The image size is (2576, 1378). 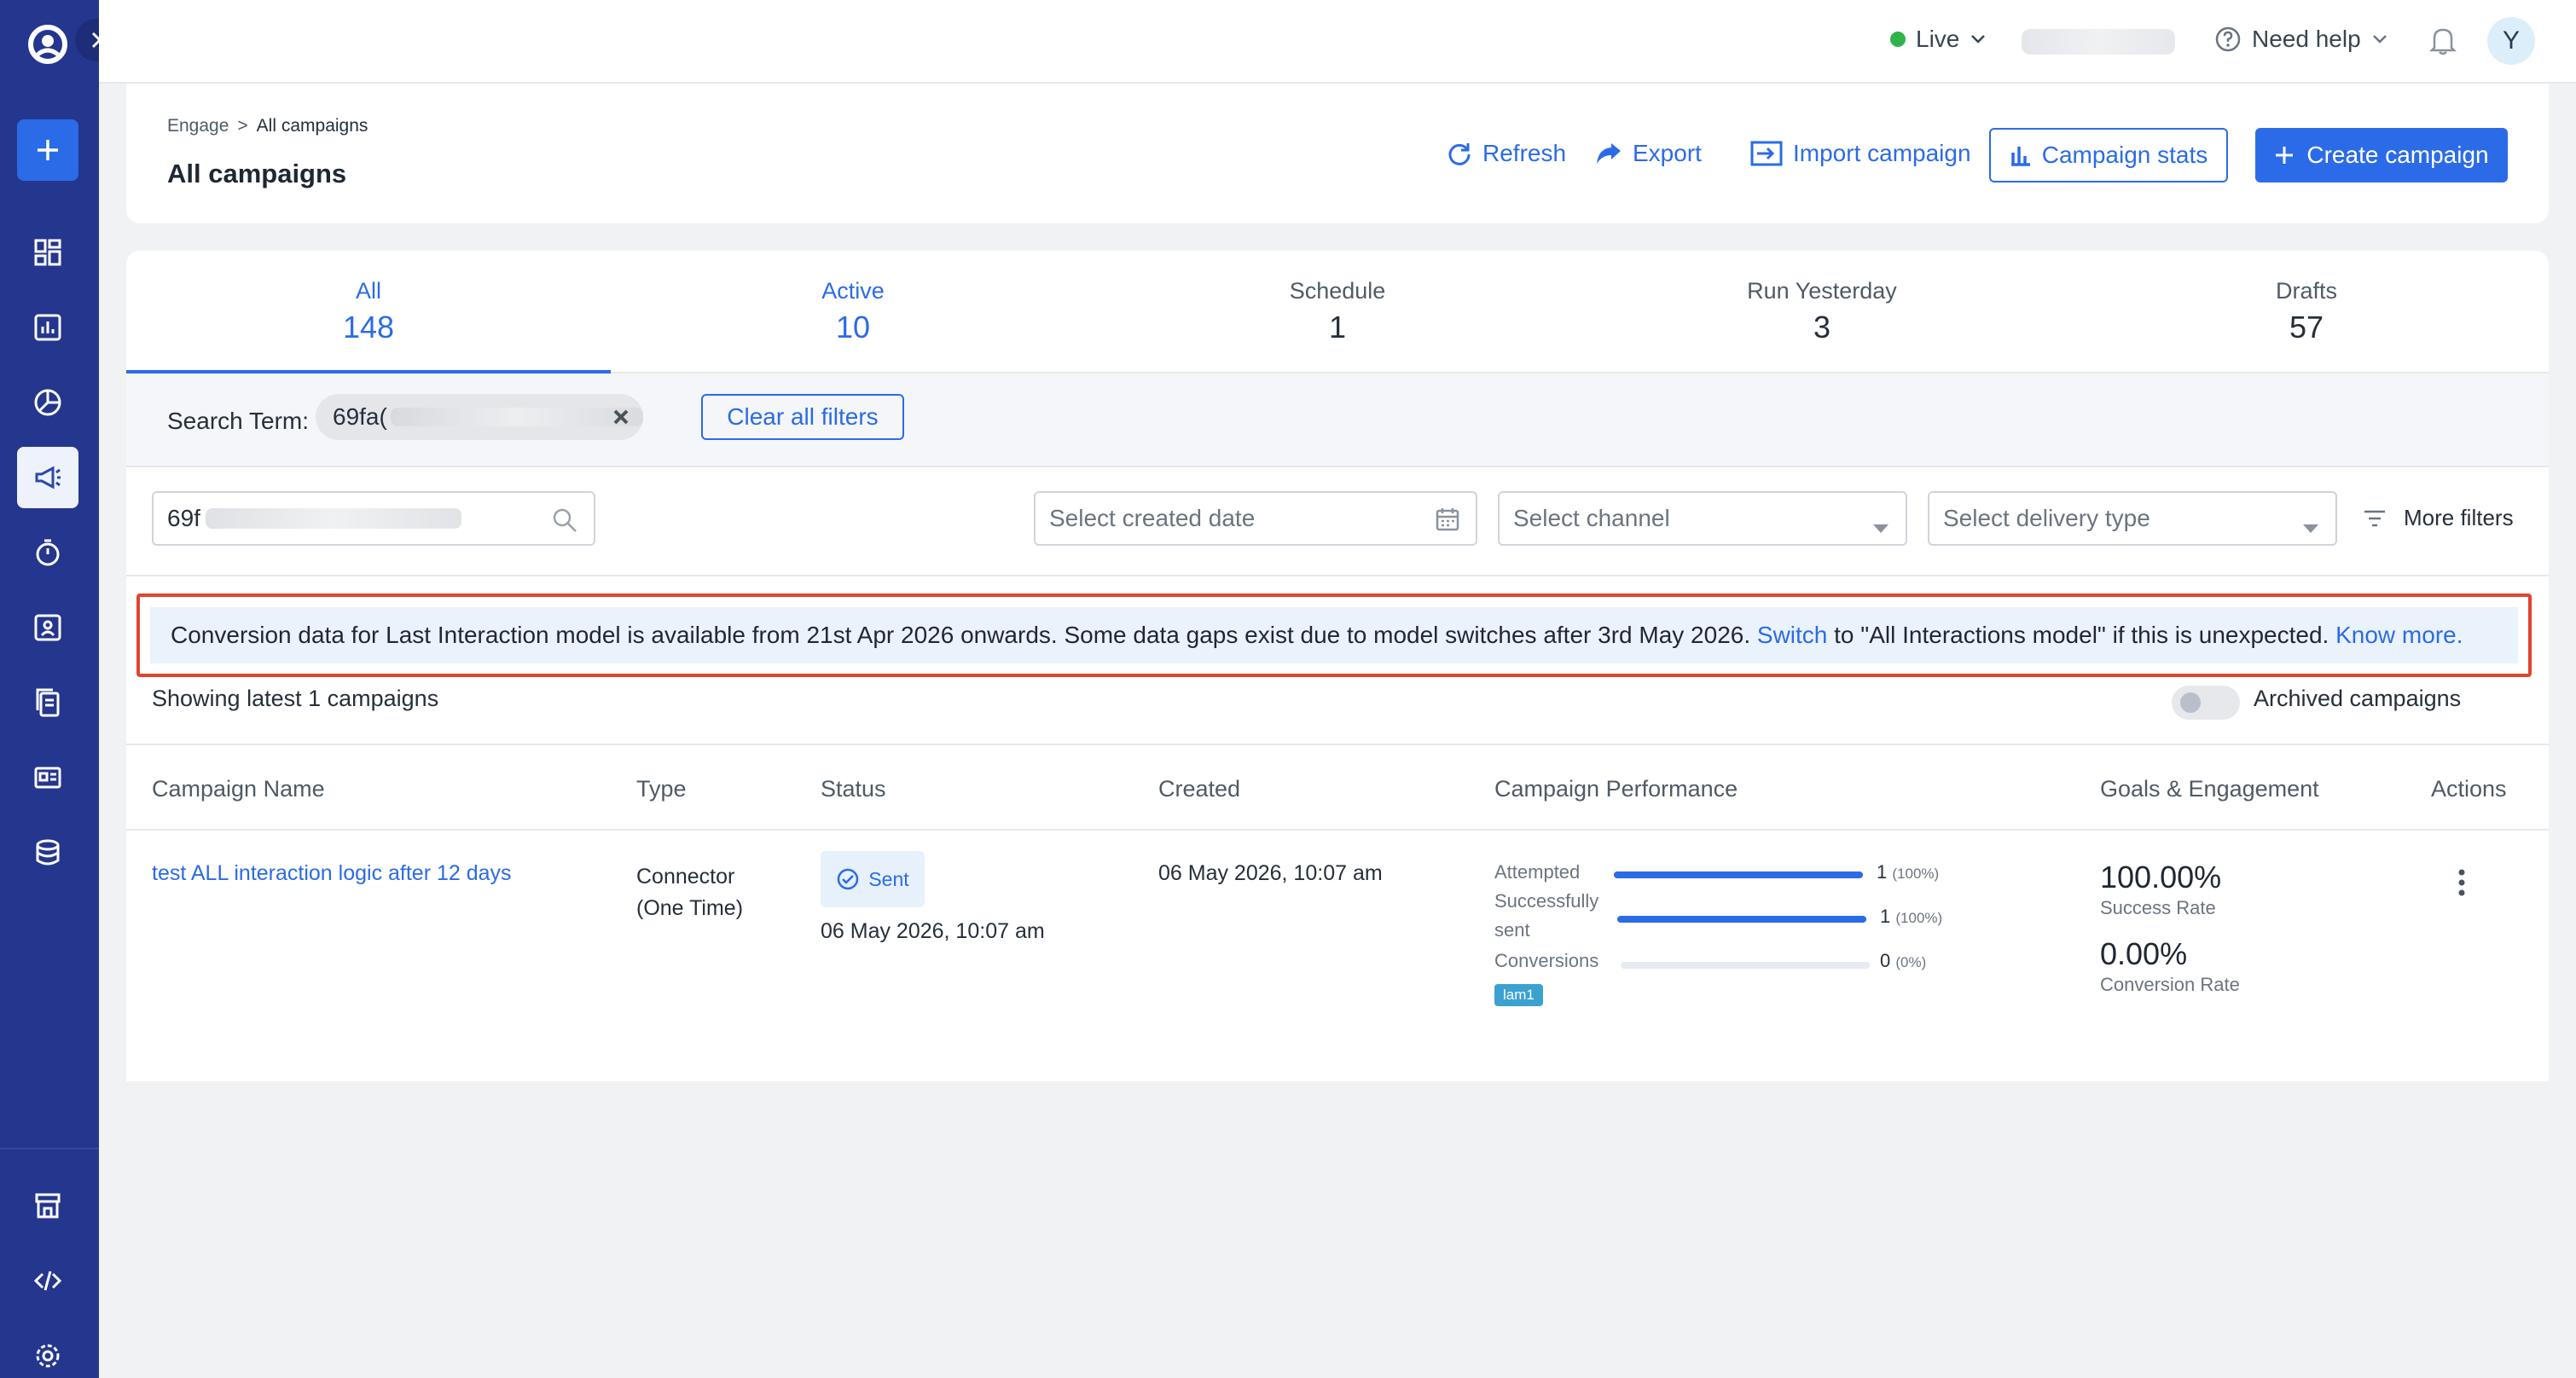 I want to click on tab-count: 10, so click(x=853, y=327).